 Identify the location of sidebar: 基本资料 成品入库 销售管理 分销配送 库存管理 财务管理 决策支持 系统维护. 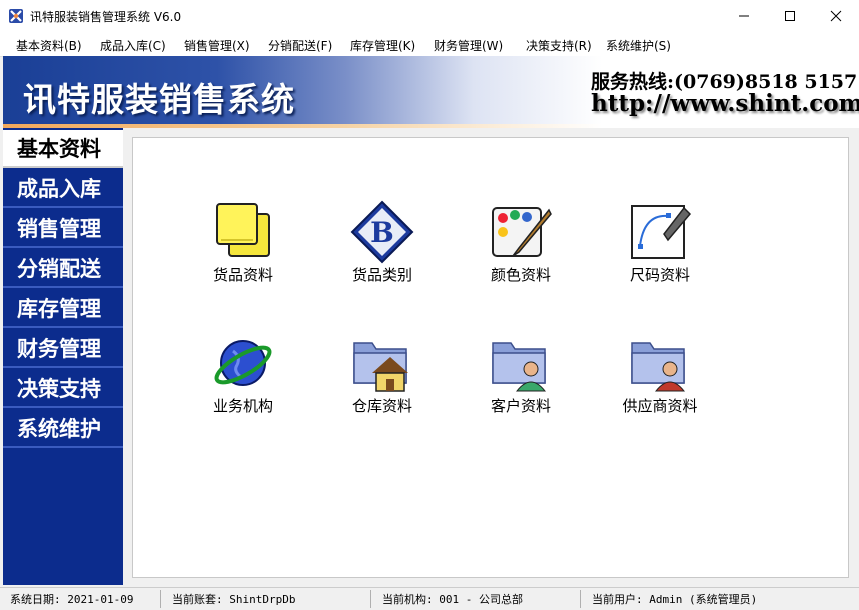
(63, 356).